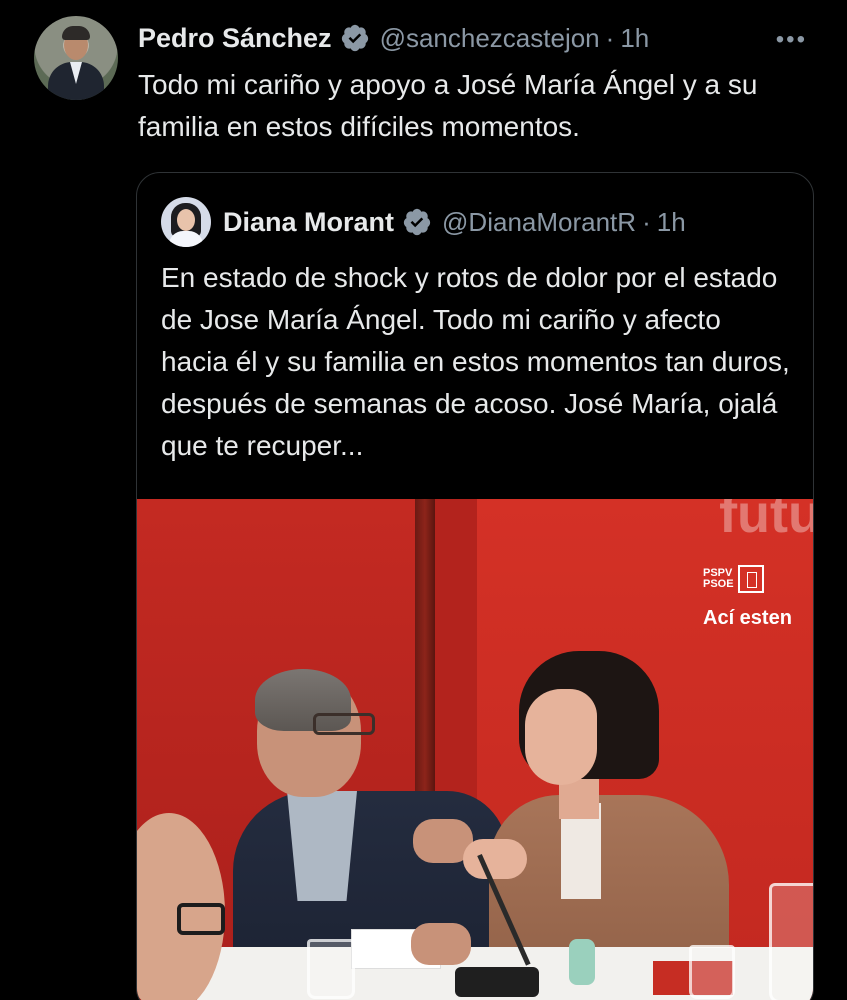  What do you see at coordinates (539, 222) in the screenshot?
I see `quoted-author-handle: @DianaMorantR` at bounding box center [539, 222].